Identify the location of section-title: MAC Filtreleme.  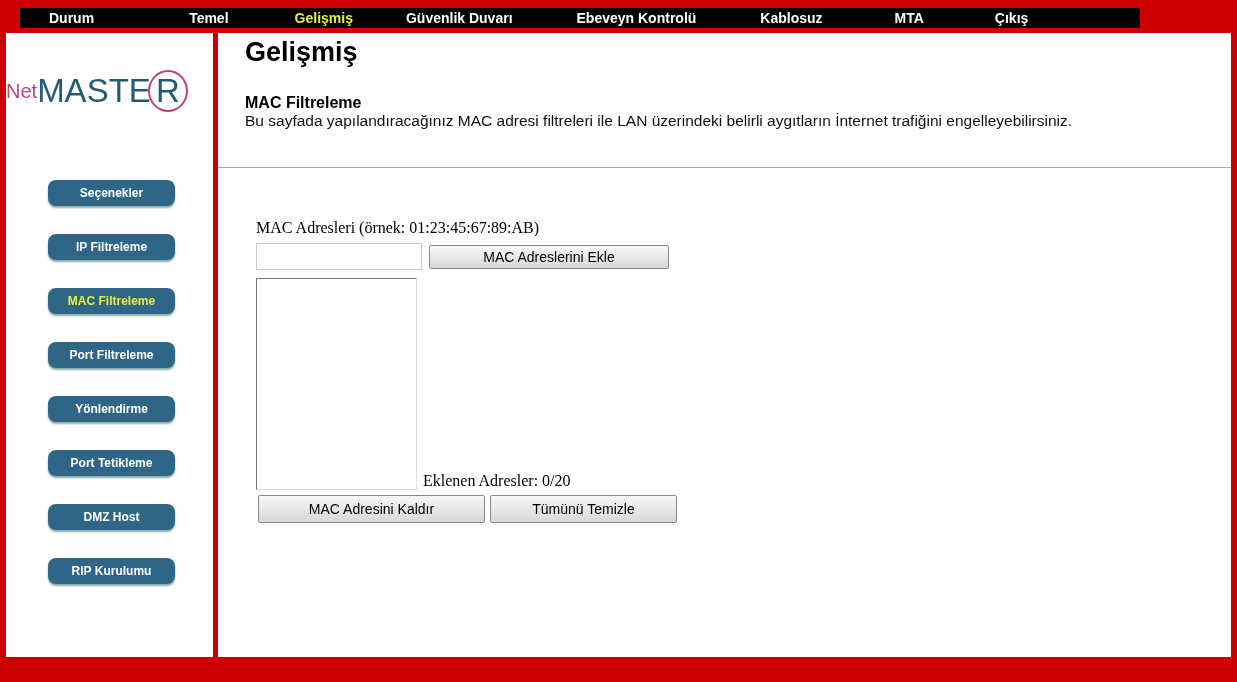
(304, 103).